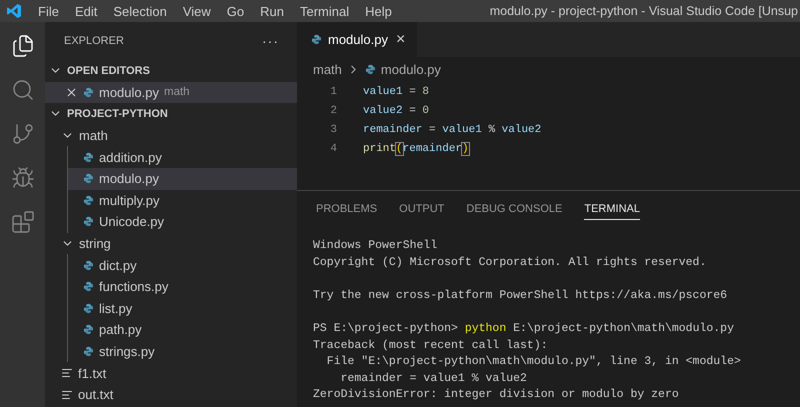  Describe the element at coordinates (182, 201) in the screenshot. I see `tree-row: multiply.py` at that location.